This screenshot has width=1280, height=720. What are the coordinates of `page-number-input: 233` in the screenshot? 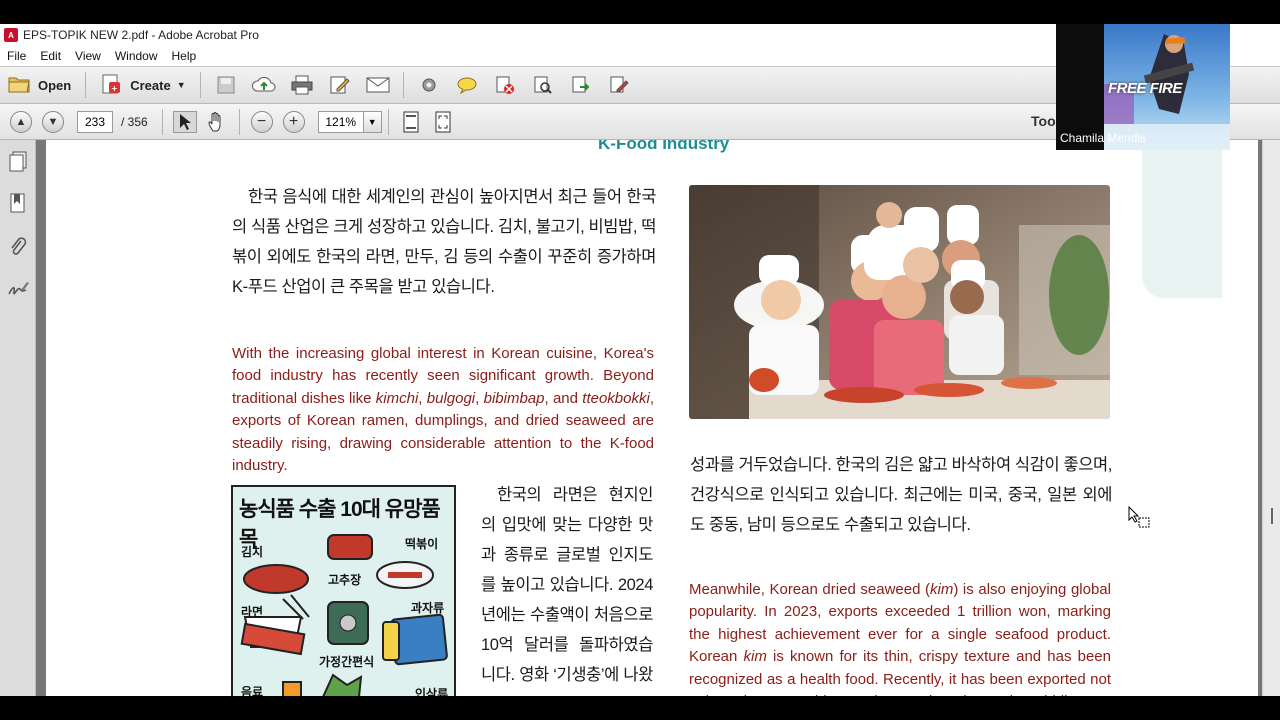 It's located at (95, 121).